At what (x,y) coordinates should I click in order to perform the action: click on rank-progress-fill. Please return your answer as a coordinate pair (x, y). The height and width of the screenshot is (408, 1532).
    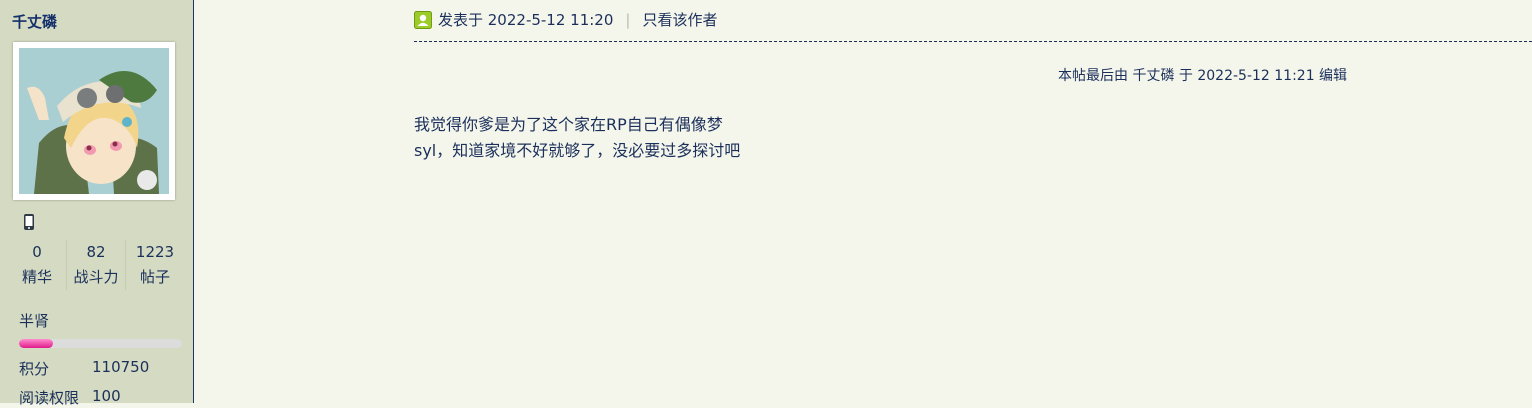
    Looking at the image, I should click on (36, 343).